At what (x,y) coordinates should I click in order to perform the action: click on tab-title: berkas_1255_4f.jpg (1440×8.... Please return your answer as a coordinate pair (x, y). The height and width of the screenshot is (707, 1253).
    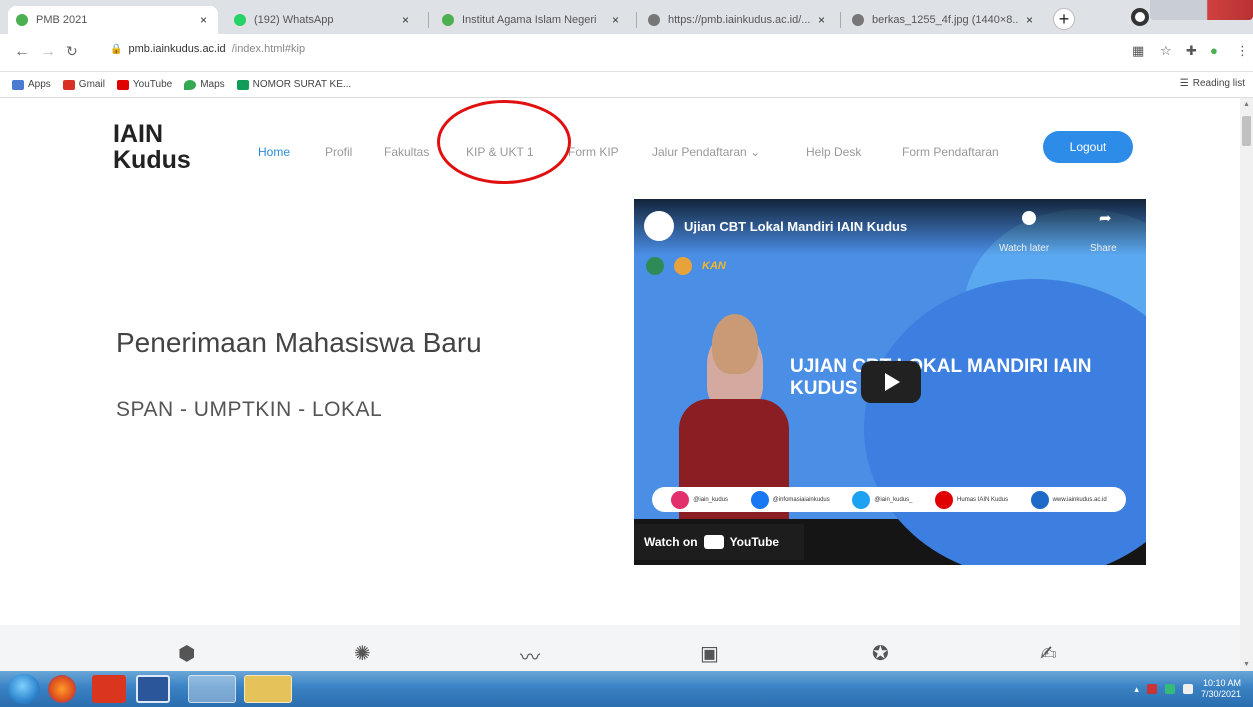
    Looking at the image, I should click on (945, 20).